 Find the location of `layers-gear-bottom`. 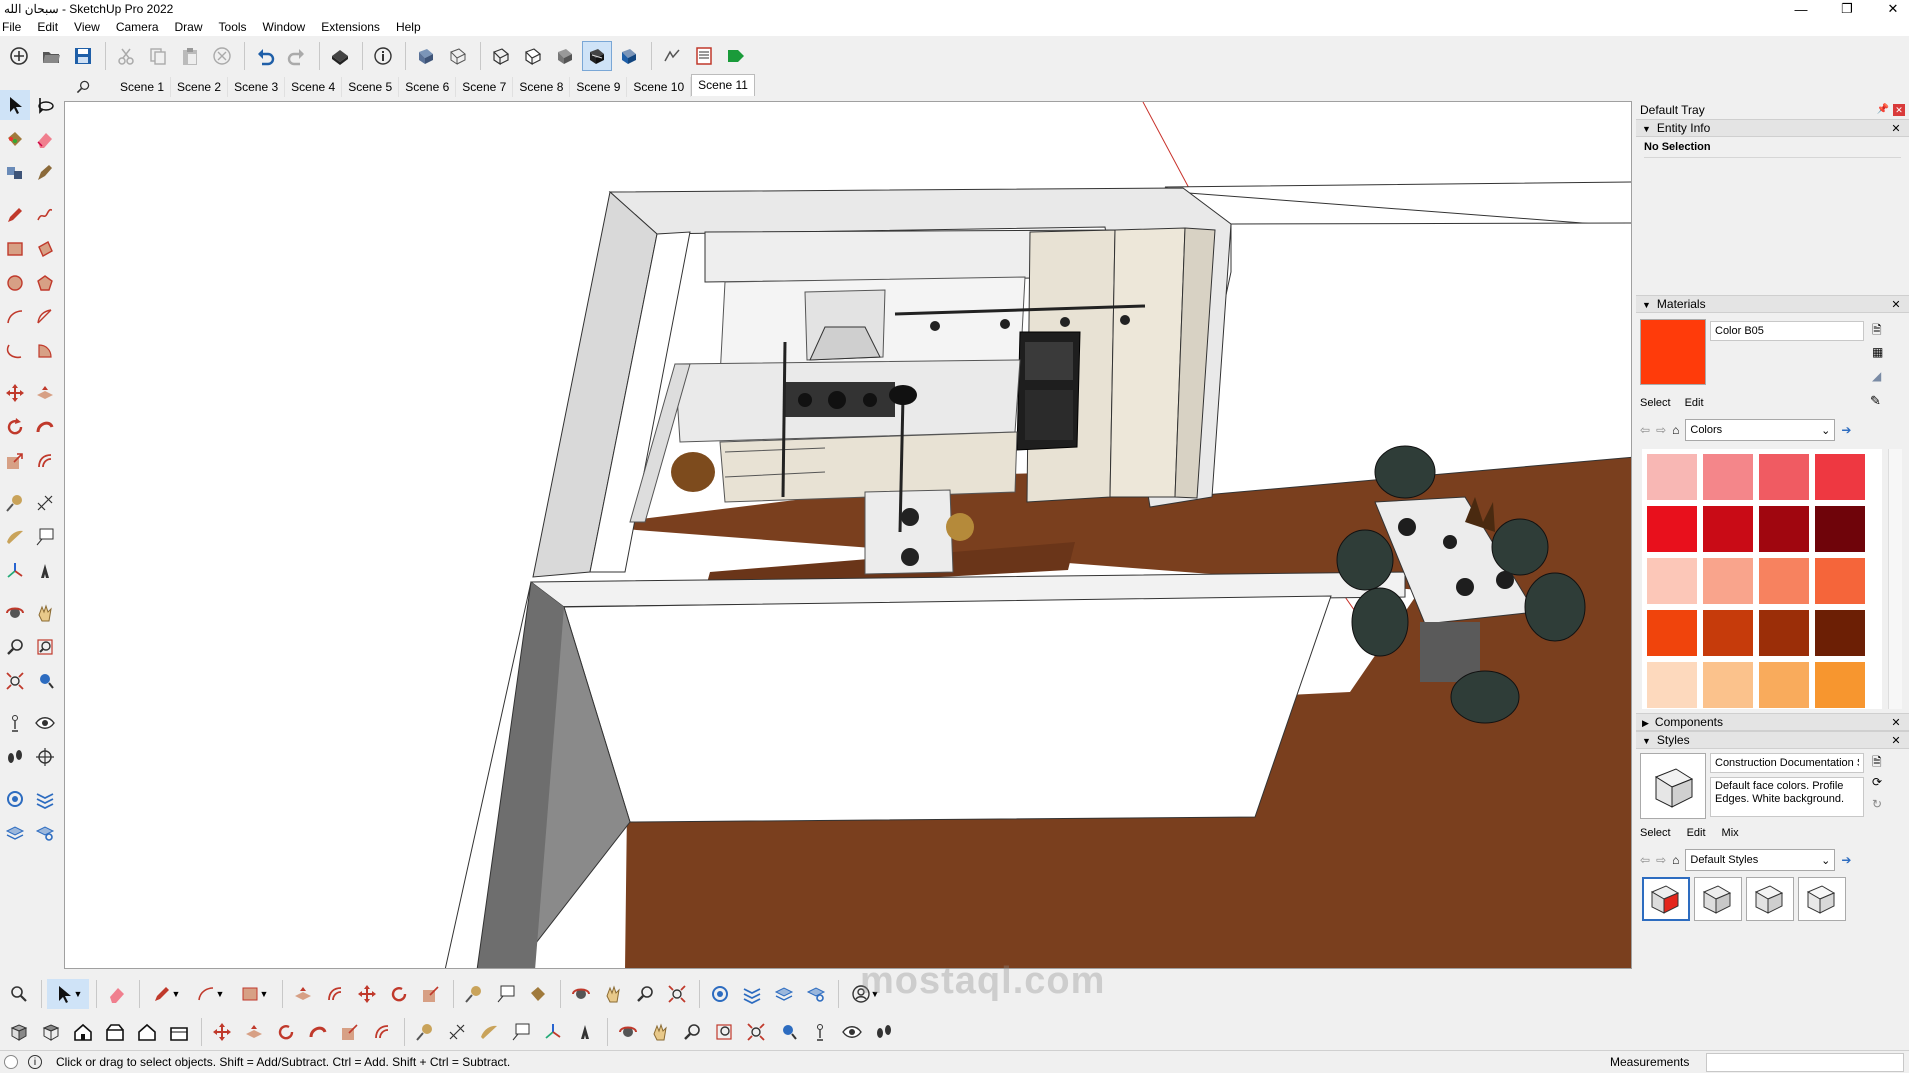

layers-gear-bottom is located at coordinates (816, 994).